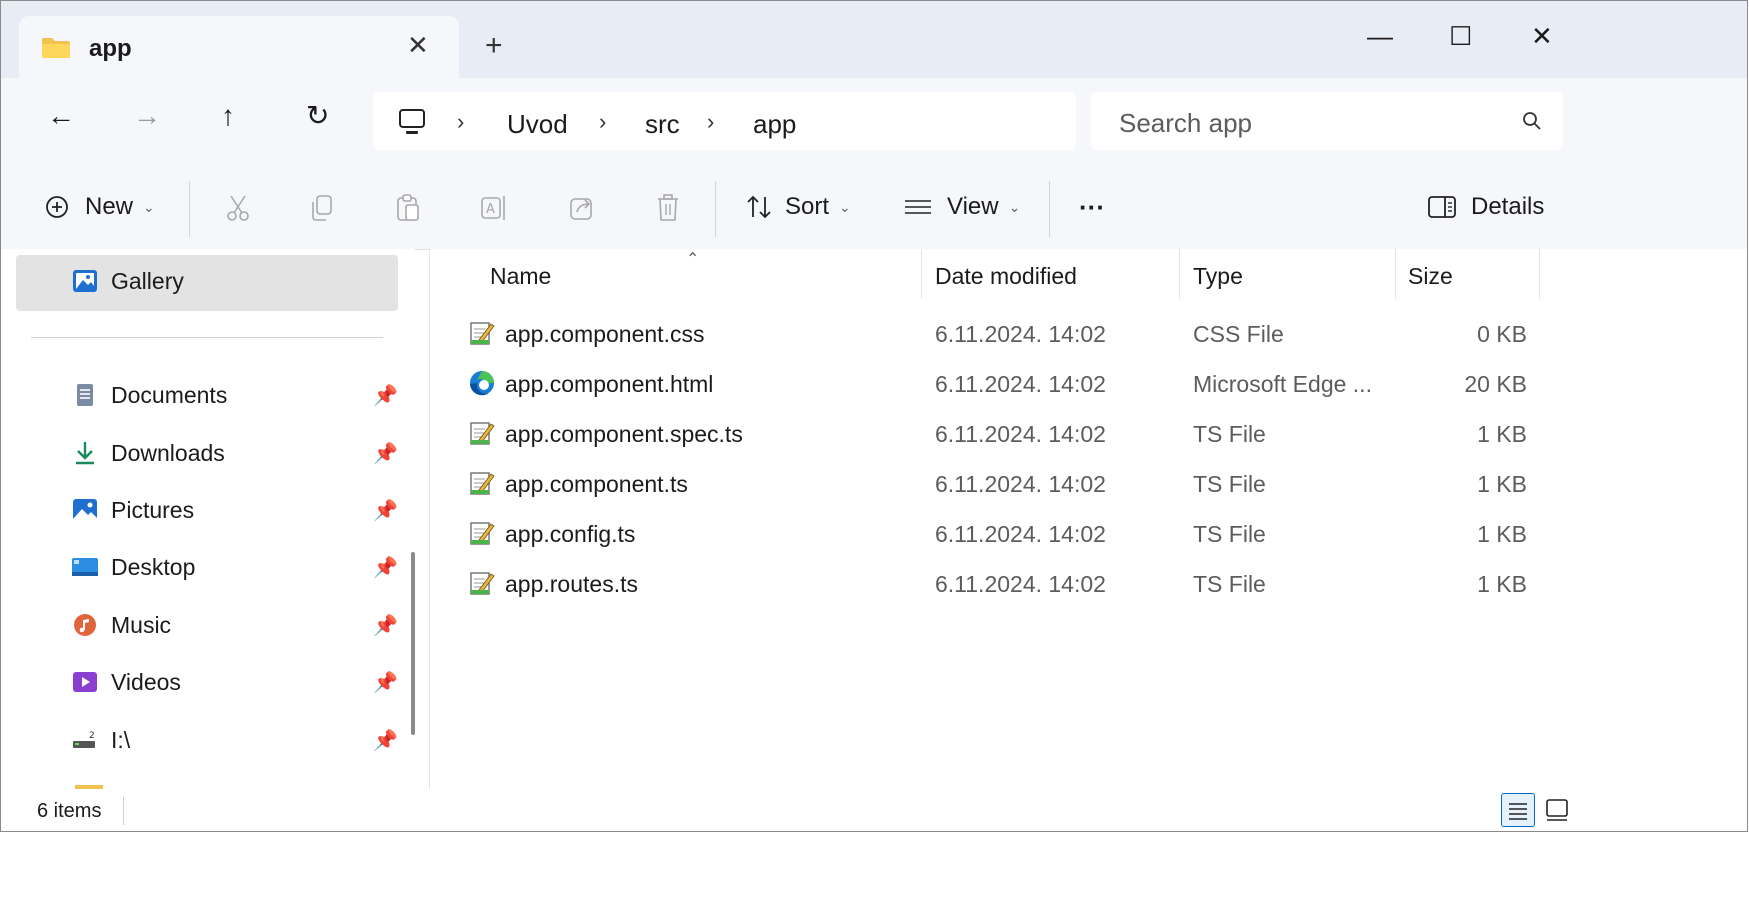 This screenshot has width=1749, height=922. I want to click on add-circle-icon, so click(57, 207).